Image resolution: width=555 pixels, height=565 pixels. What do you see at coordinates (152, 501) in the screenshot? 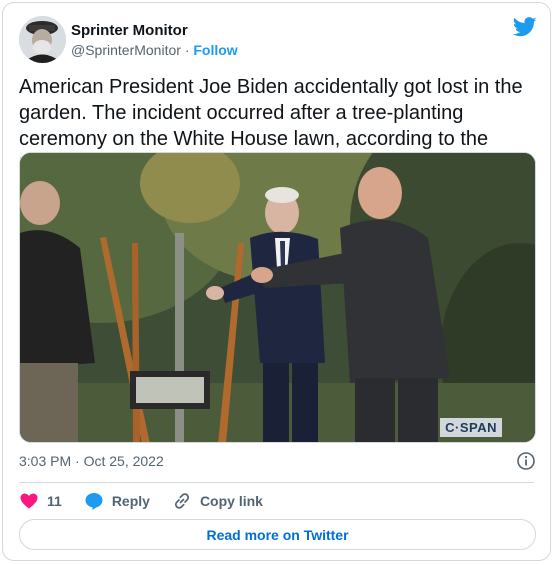
I see `tweet-actions: 11 Reply Copy link` at bounding box center [152, 501].